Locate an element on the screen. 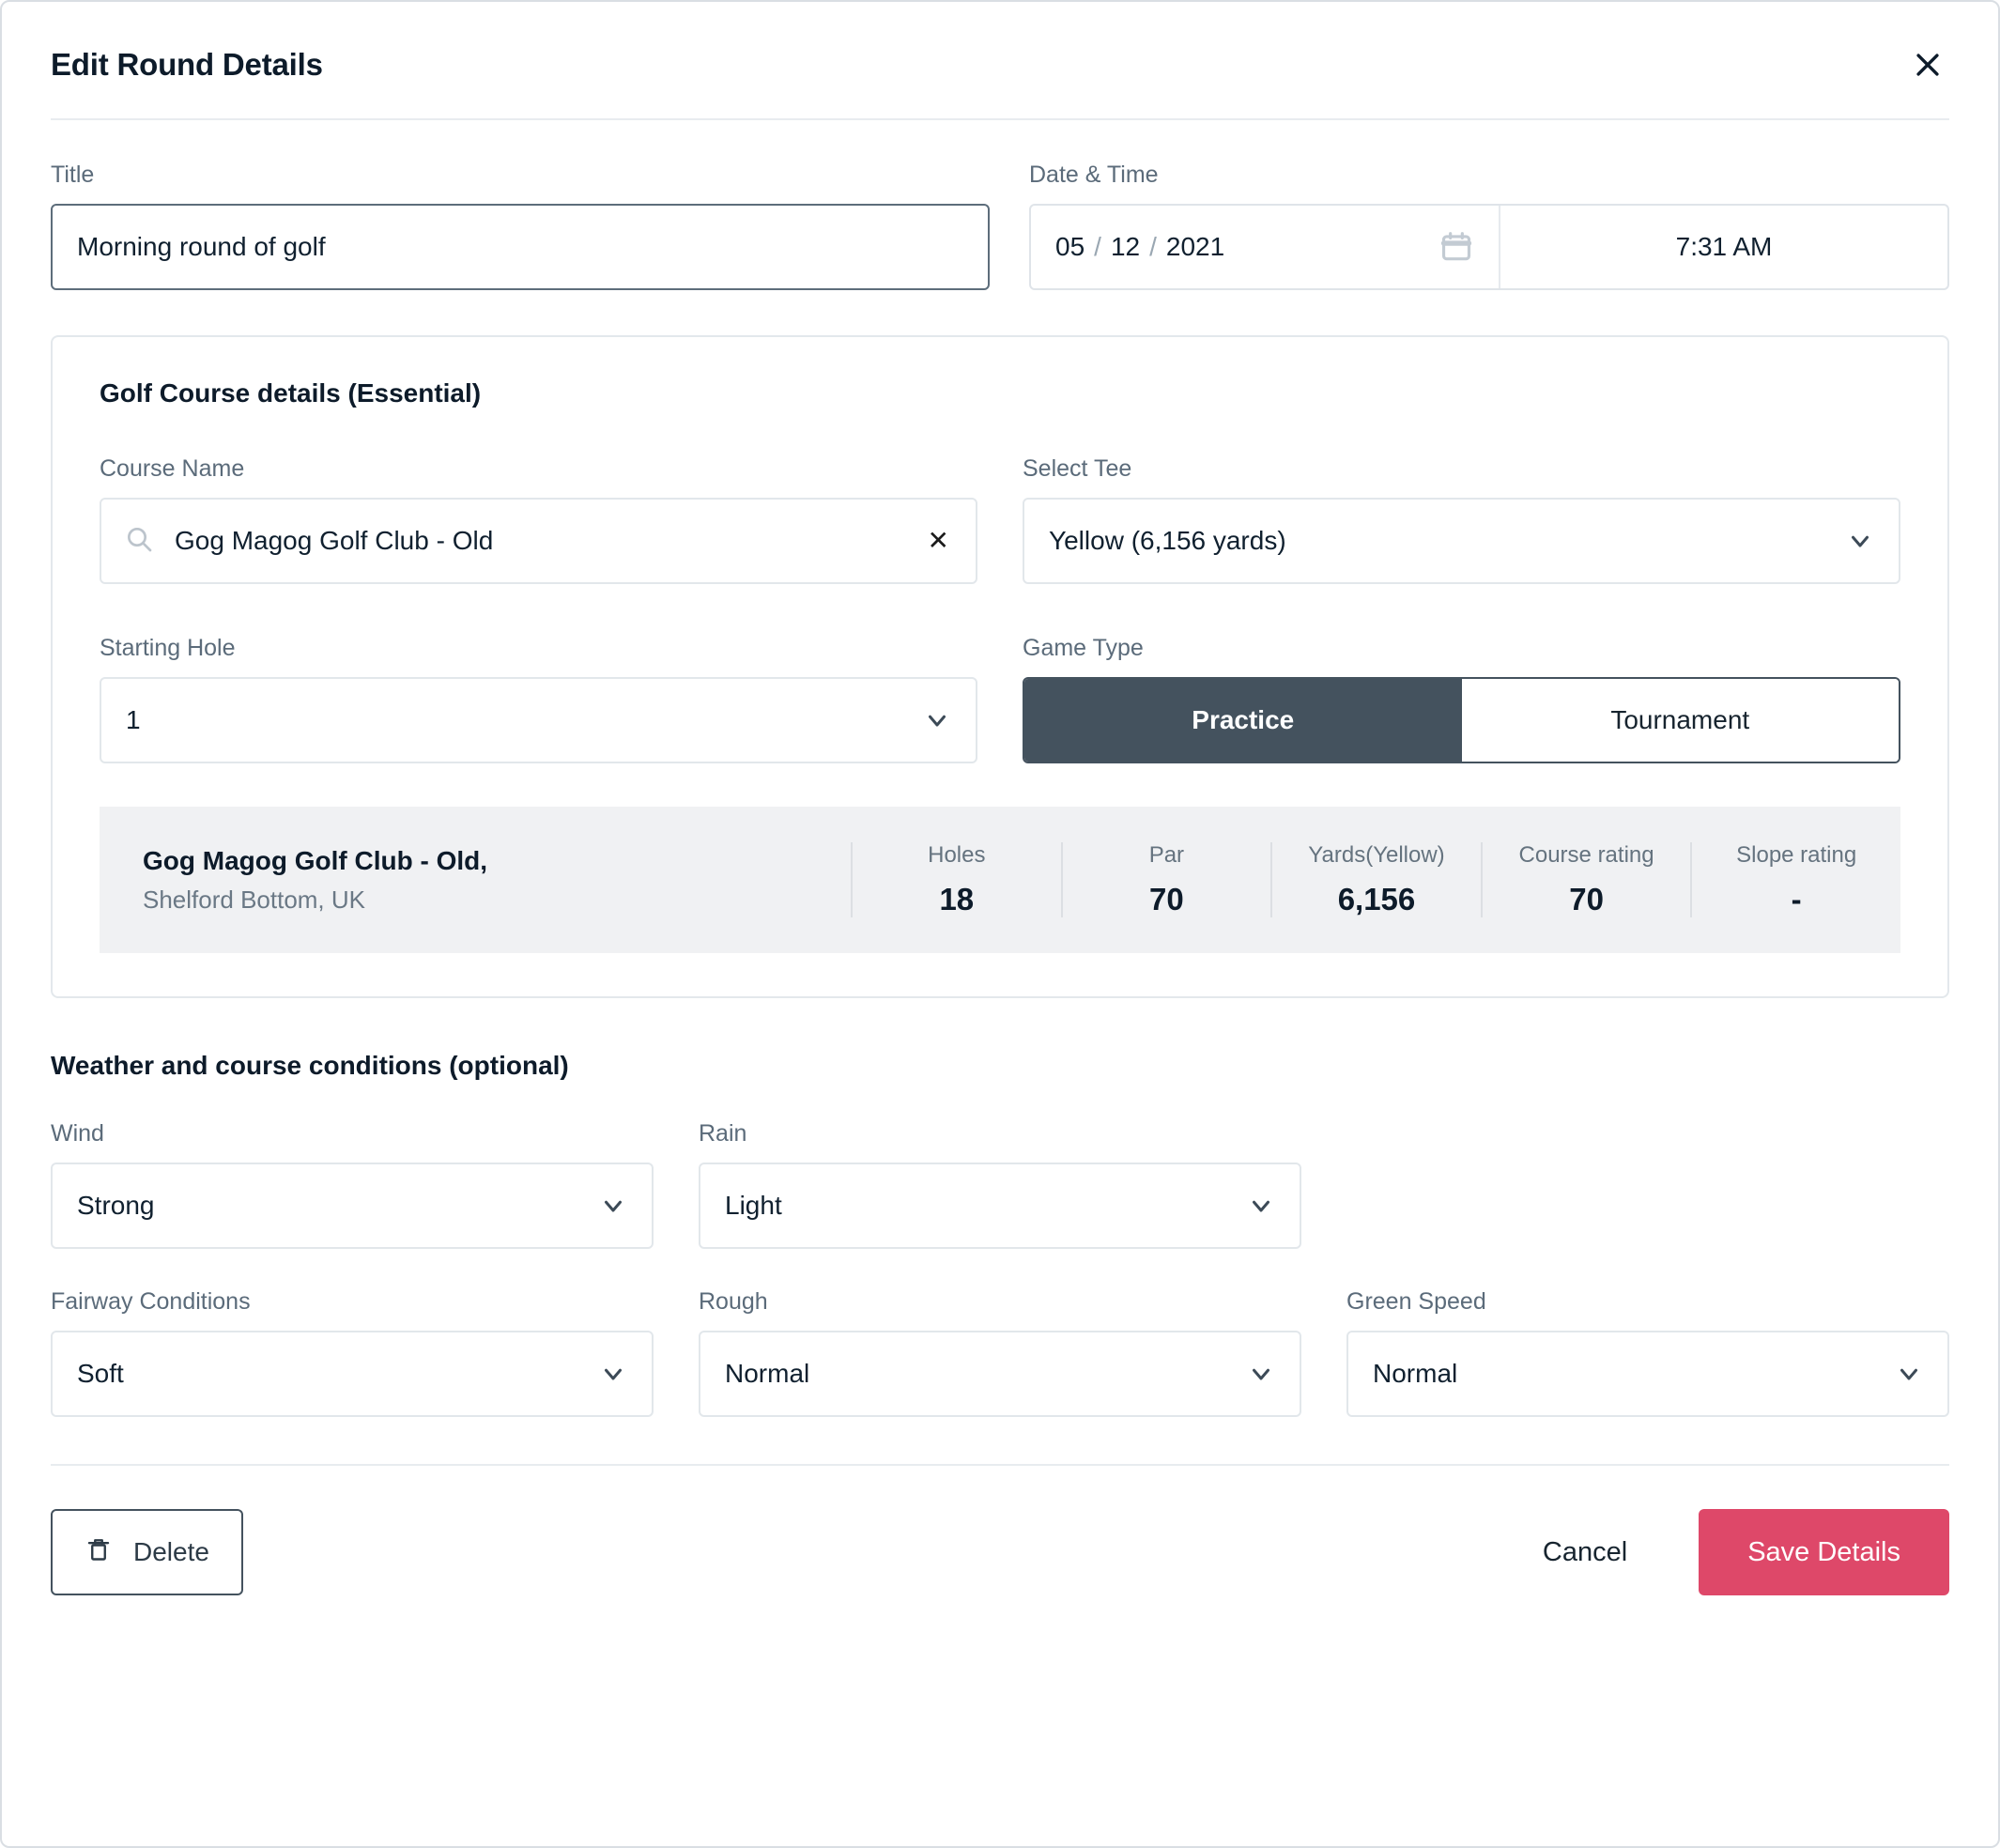 Image resolution: width=2000 pixels, height=1848 pixels. stat-yards: Yards(Yellow) 6,156 is located at coordinates (1375, 879).